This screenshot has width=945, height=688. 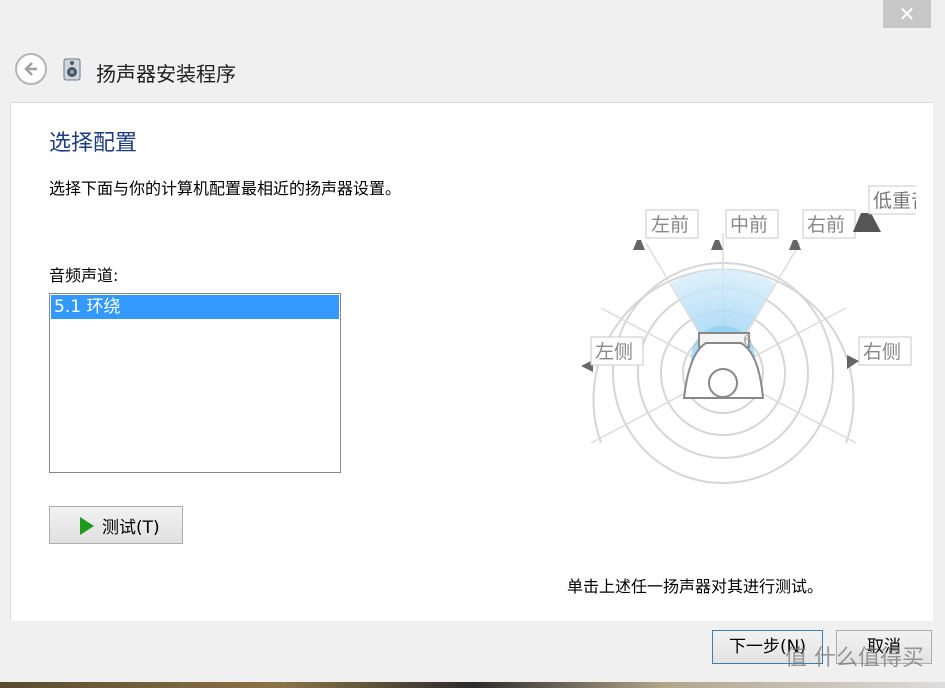 I want to click on background-strip, so click(x=472, y=685).